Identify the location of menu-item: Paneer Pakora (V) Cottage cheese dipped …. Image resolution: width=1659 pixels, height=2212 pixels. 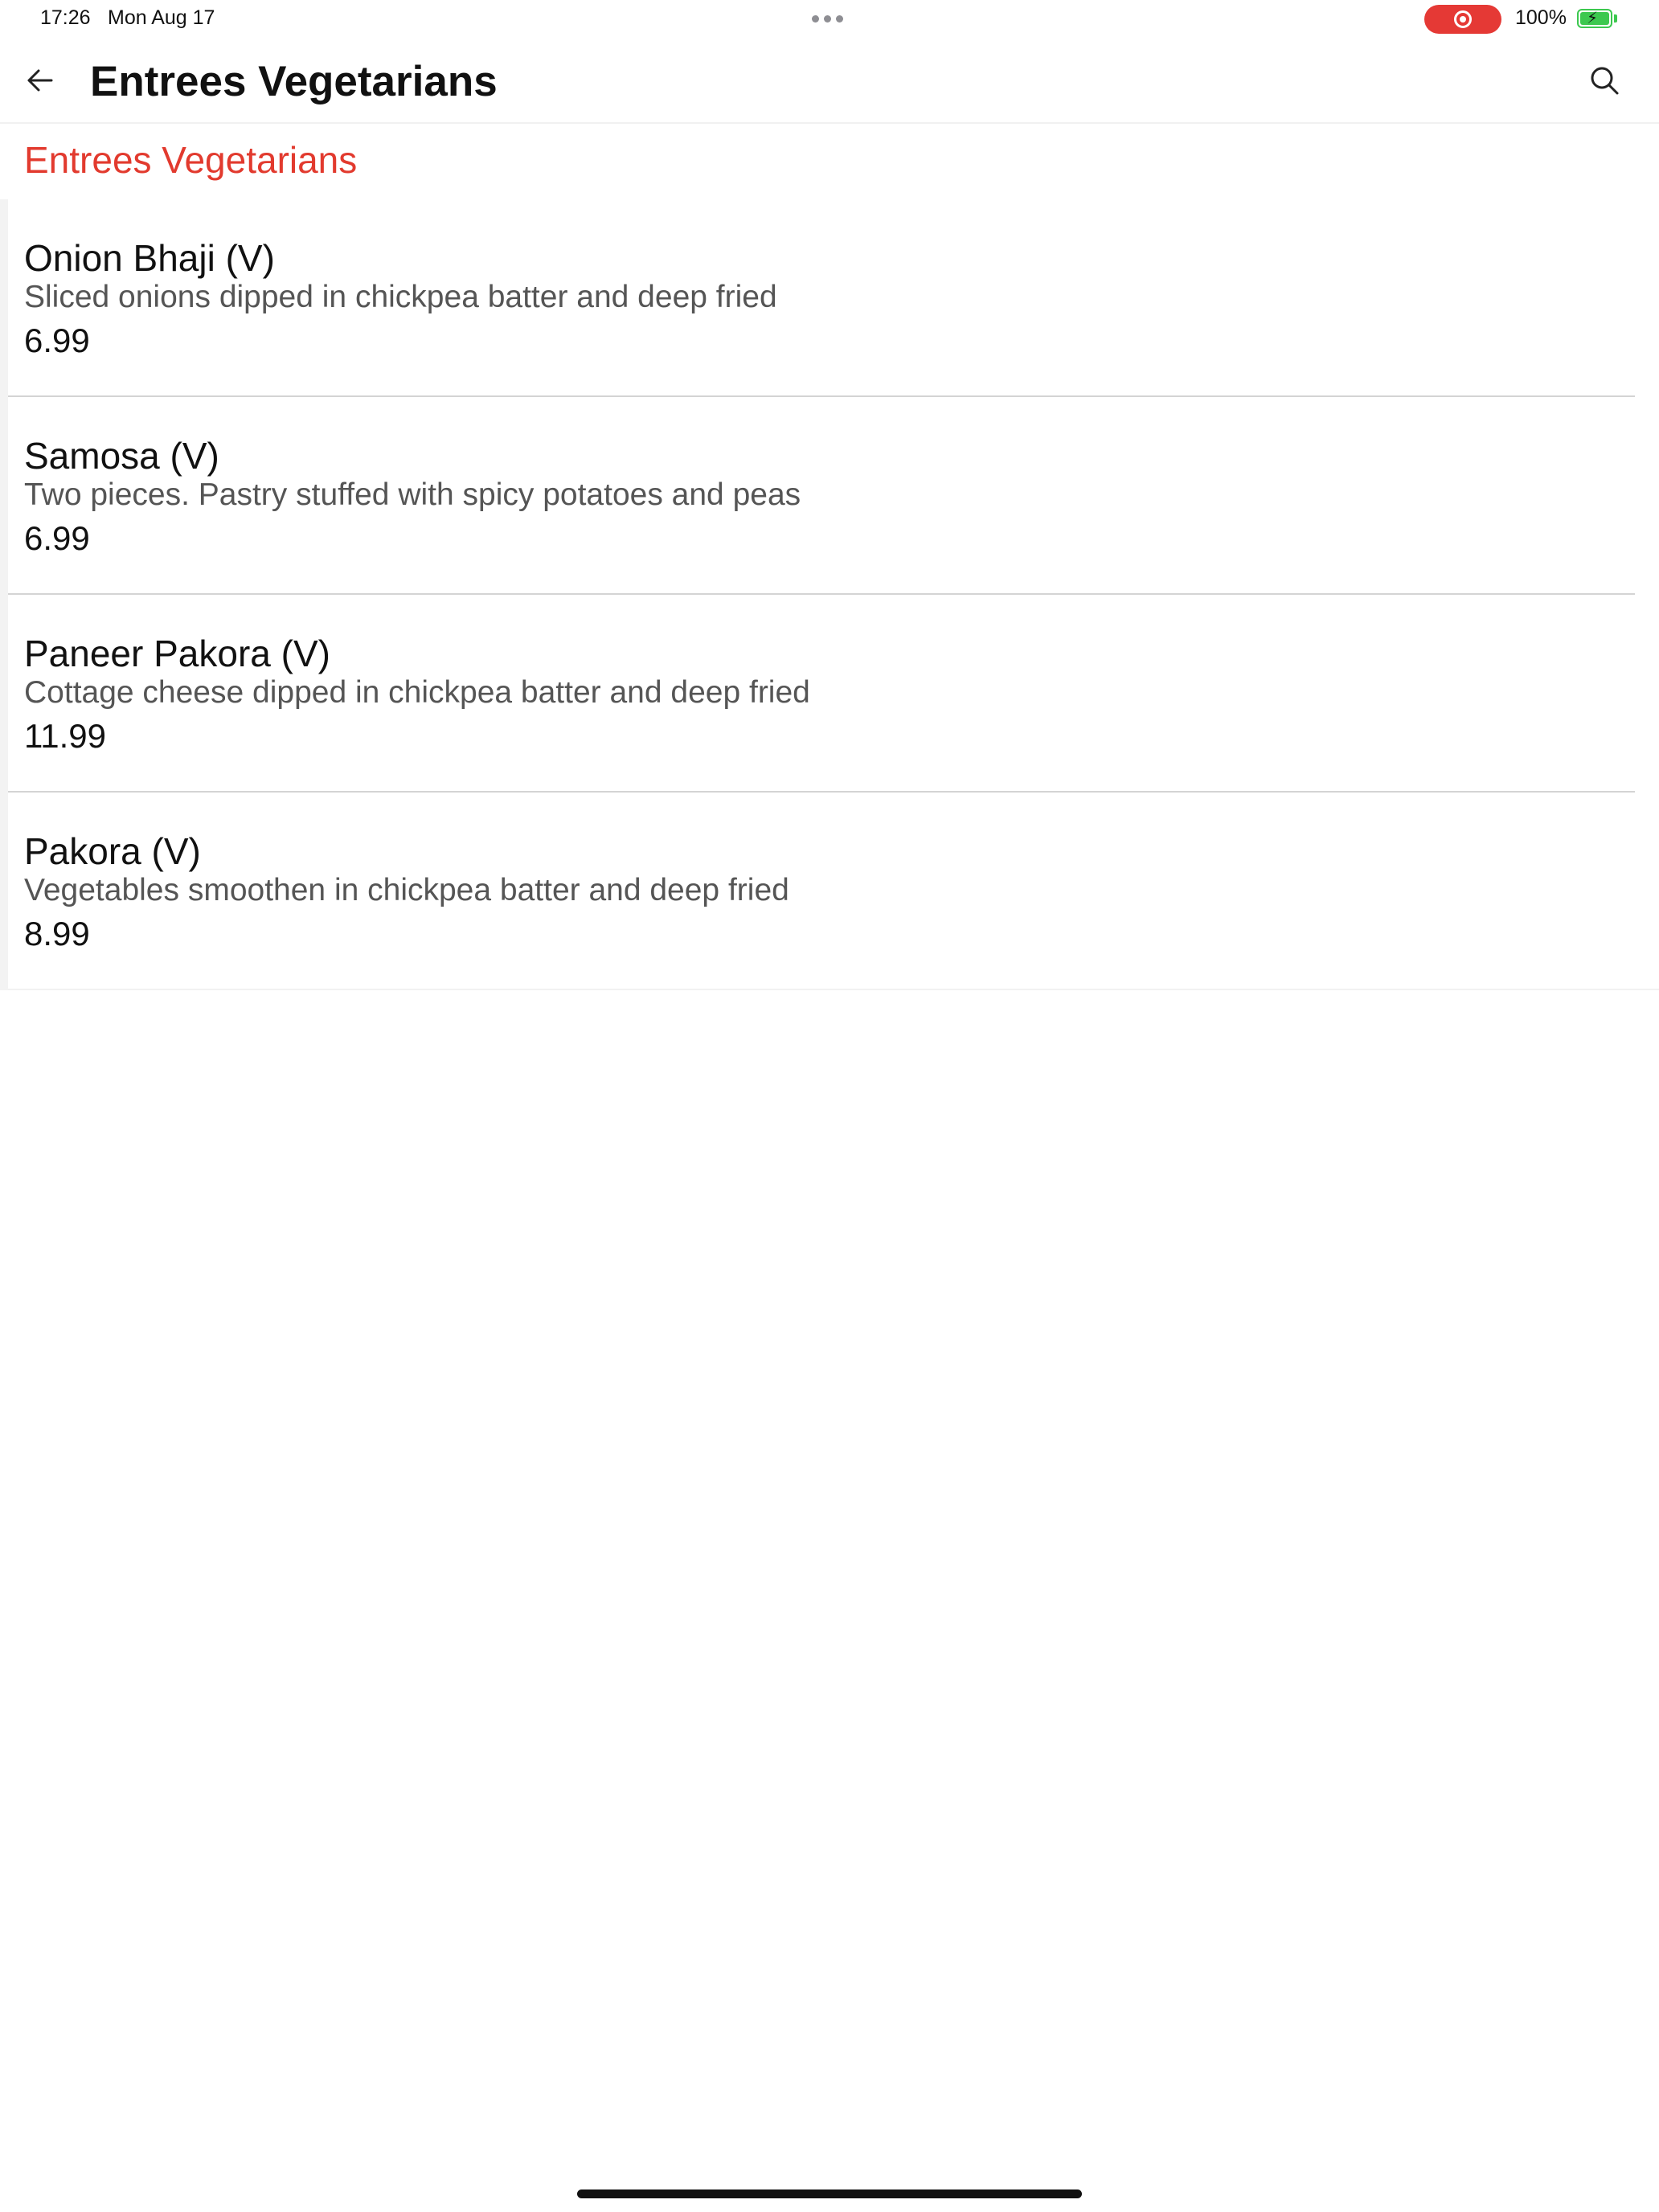
(829, 694).